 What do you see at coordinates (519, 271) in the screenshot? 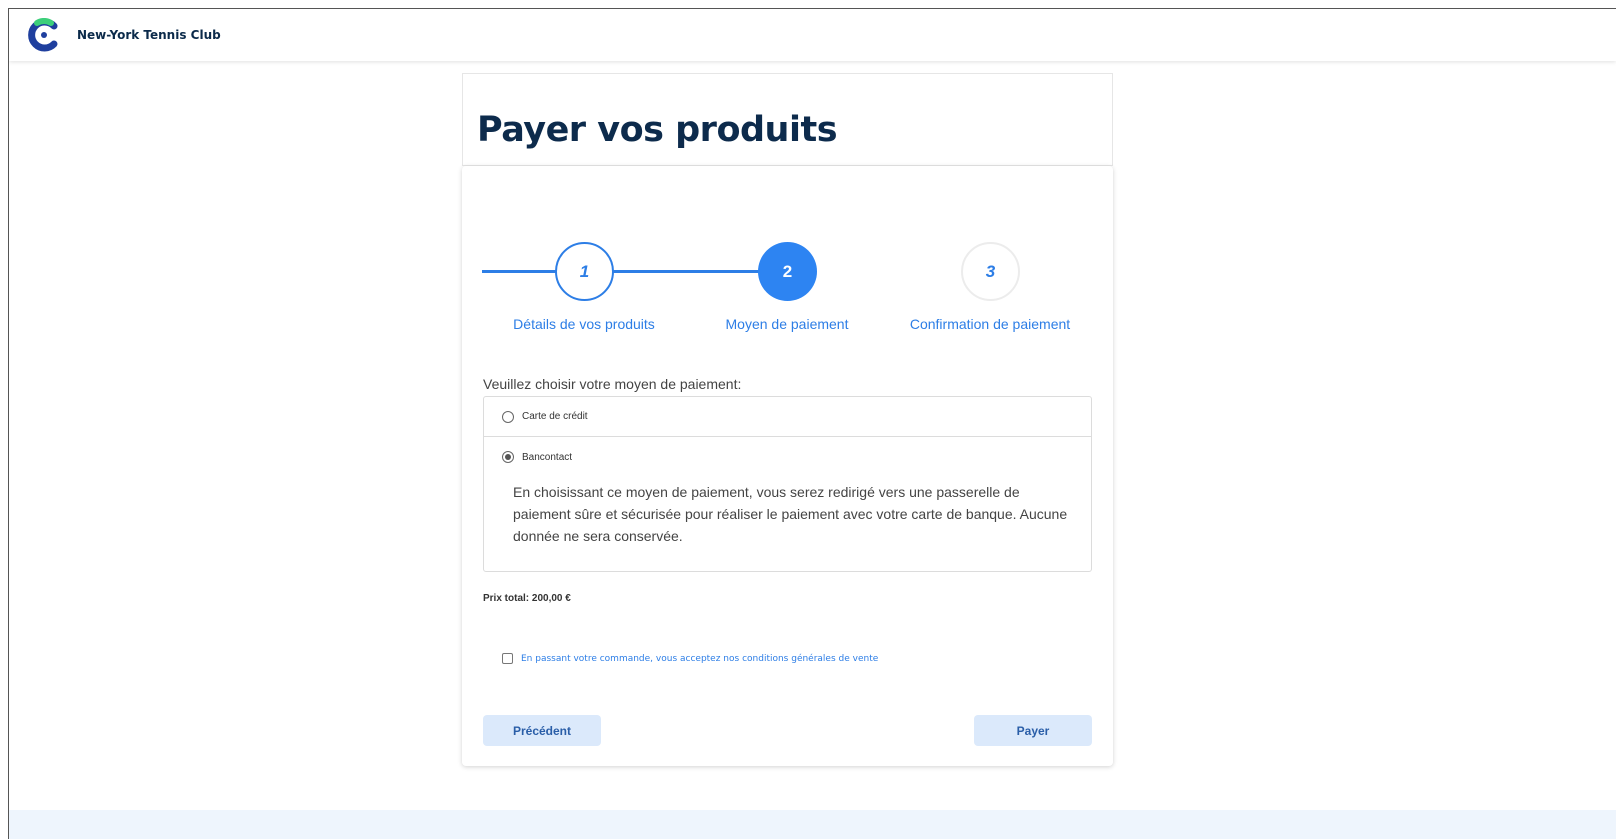
I see `stepper-line-left` at bounding box center [519, 271].